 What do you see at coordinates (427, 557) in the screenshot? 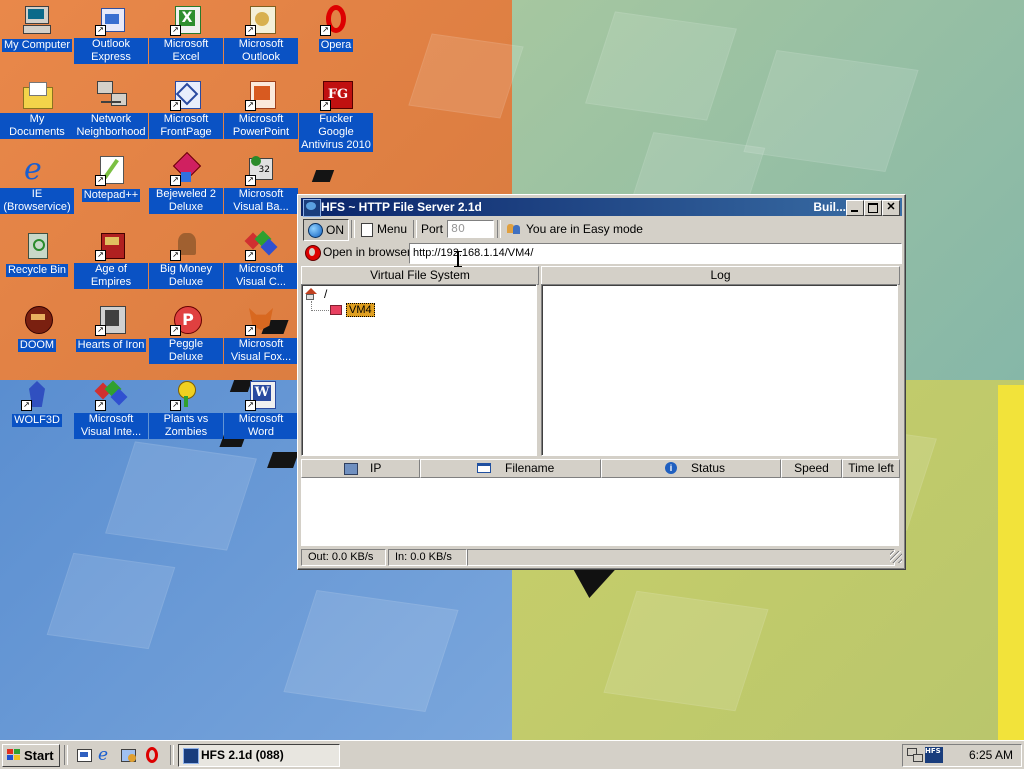
I see `in-speed: In: 0.0 KB/s` at bounding box center [427, 557].